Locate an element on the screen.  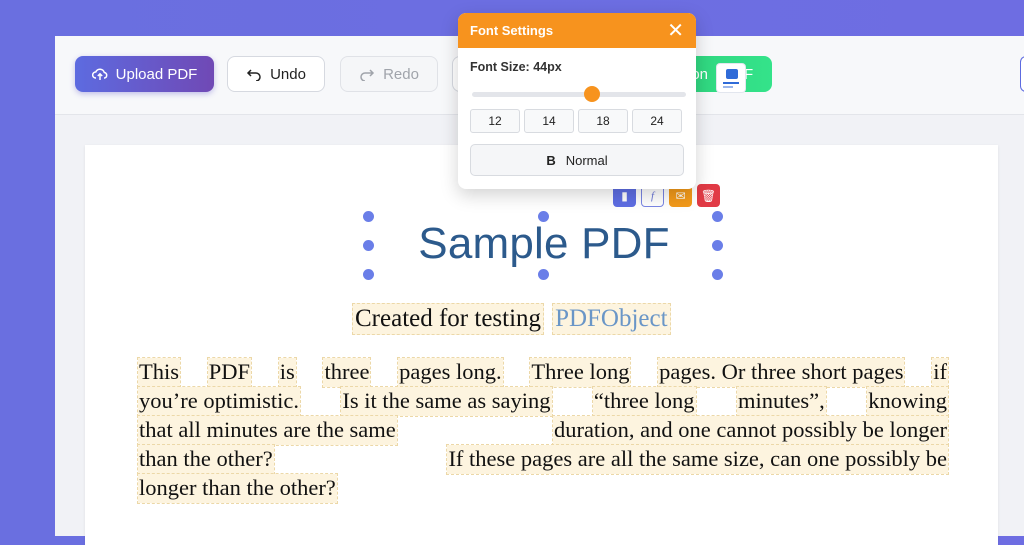
size-preset-button: 12 is located at coordinates (495, 121).